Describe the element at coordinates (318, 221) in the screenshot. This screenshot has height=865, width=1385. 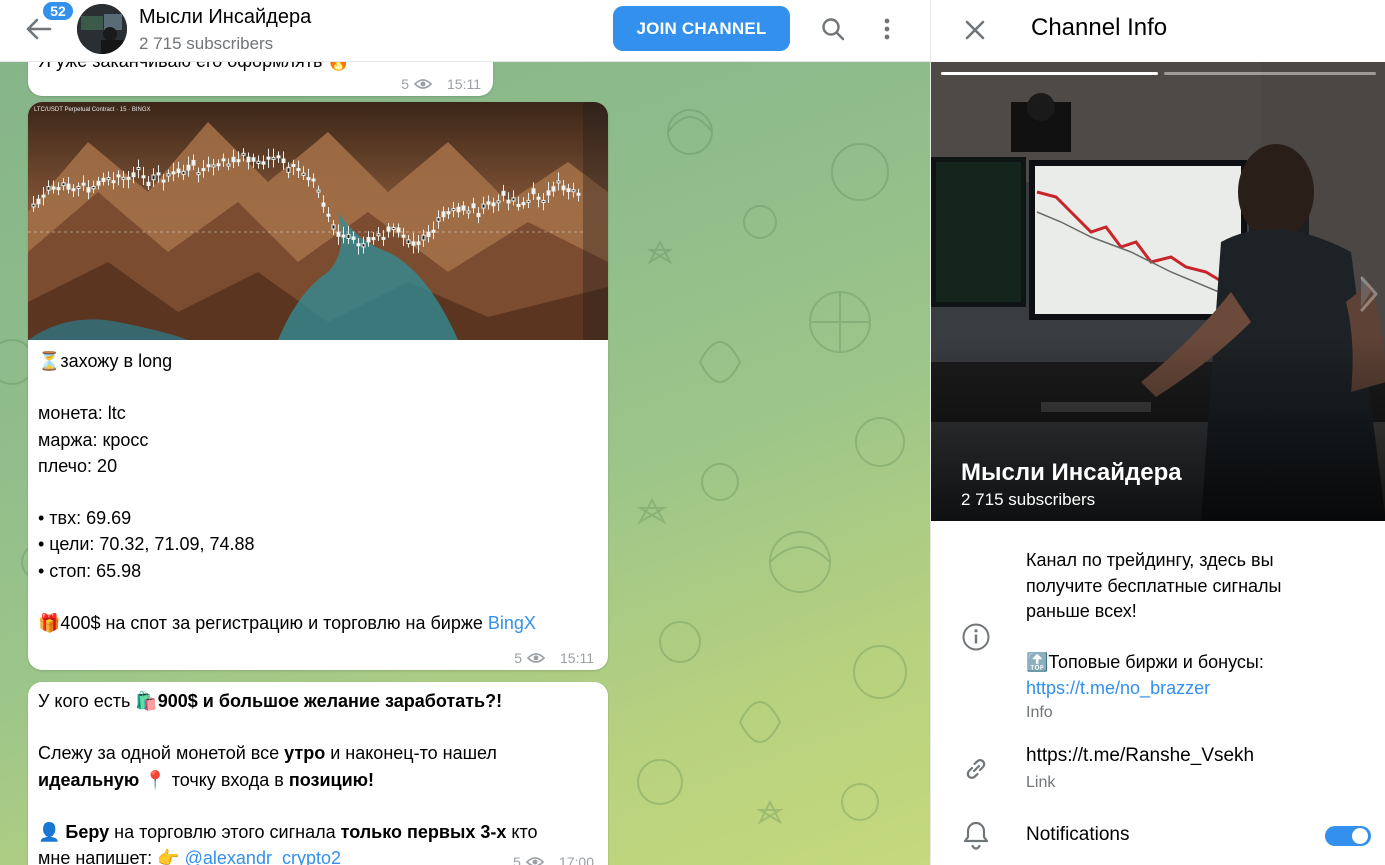
I see `chart-image: LTC/USDT Perpetual Contract · 15 · BINGX` at that location.